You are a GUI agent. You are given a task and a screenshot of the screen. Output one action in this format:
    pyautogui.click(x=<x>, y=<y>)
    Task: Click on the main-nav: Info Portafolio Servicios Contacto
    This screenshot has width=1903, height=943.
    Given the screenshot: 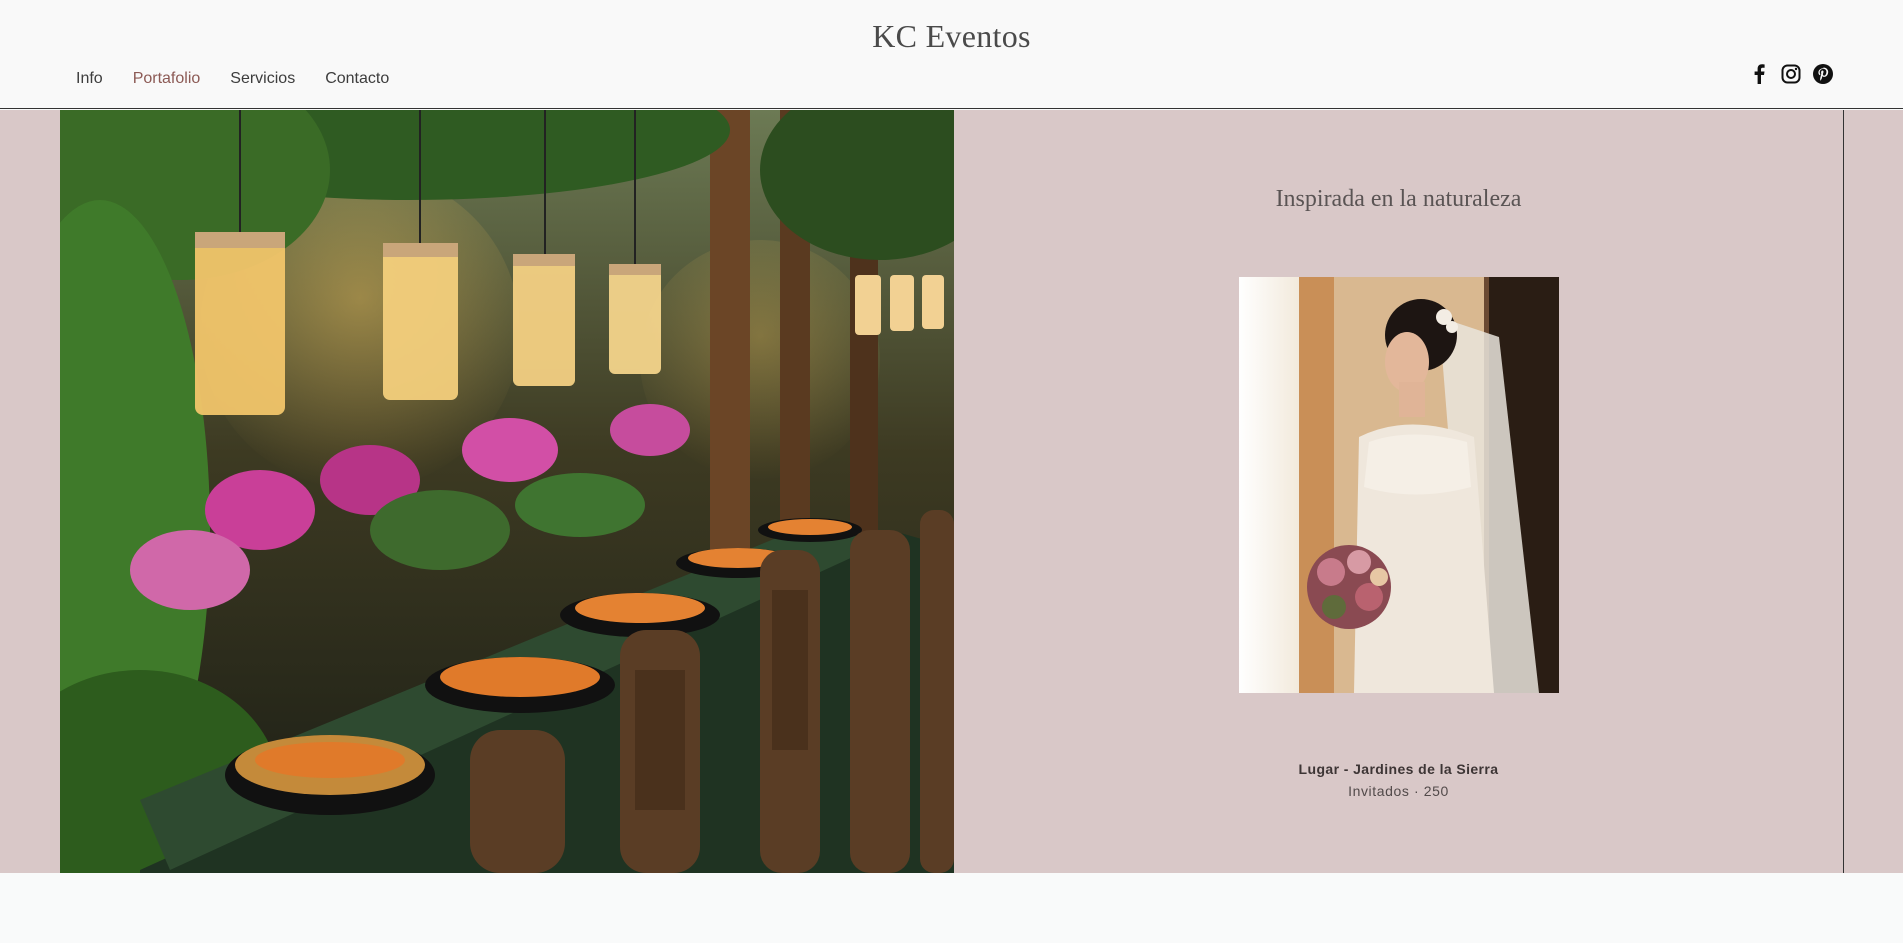 What is the action you would take?
    pyautogui.click(x=247, y=79)
    